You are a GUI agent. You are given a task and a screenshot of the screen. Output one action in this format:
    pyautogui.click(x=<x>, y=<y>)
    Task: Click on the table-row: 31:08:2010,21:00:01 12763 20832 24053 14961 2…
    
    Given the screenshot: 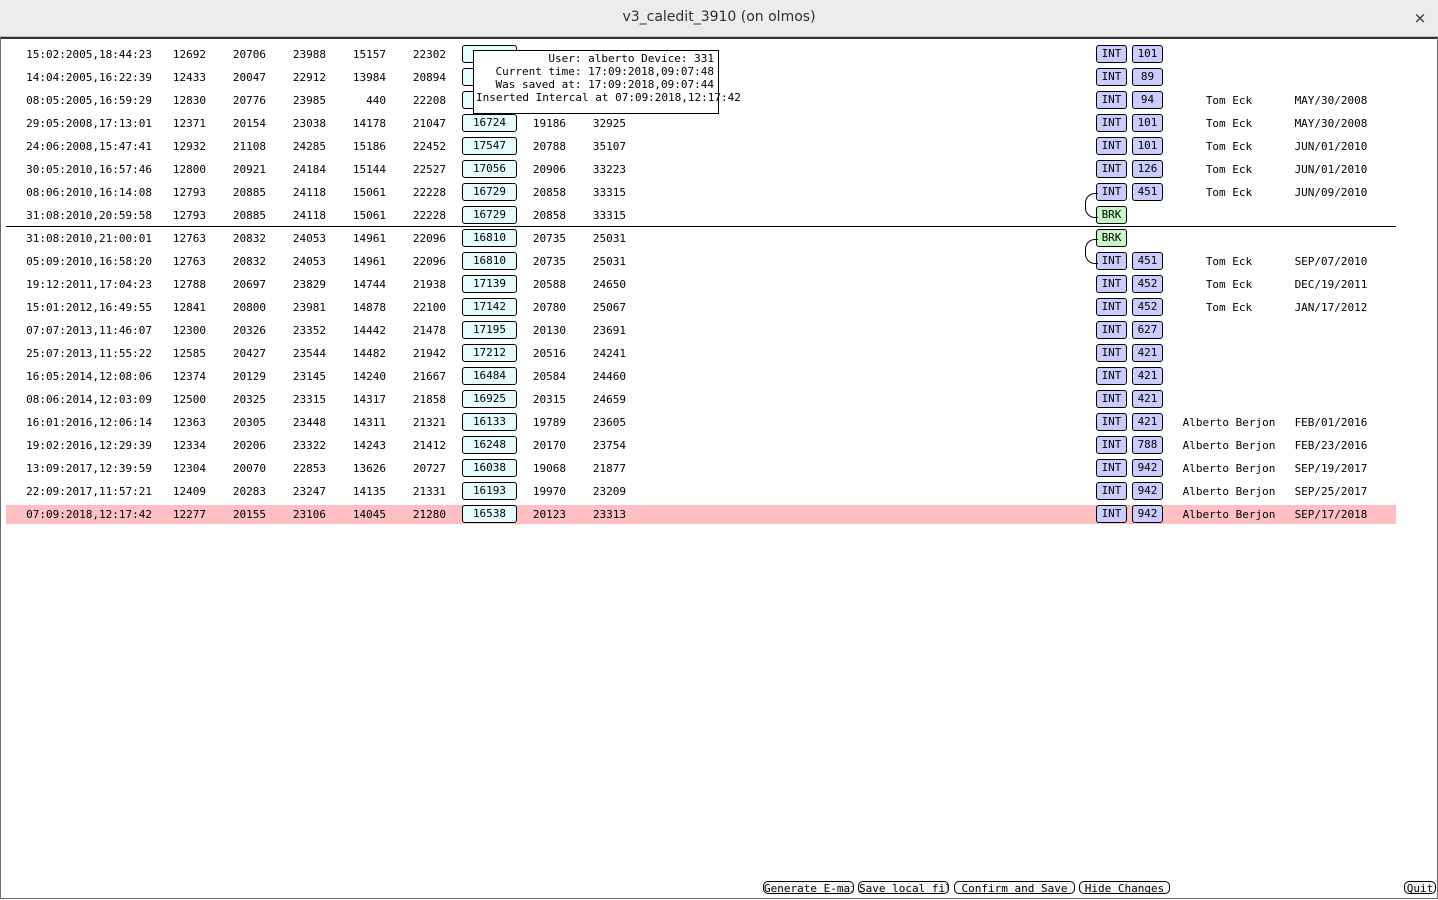 What is the action you would take?
    pyautogui.click(x=701, y=238)
    